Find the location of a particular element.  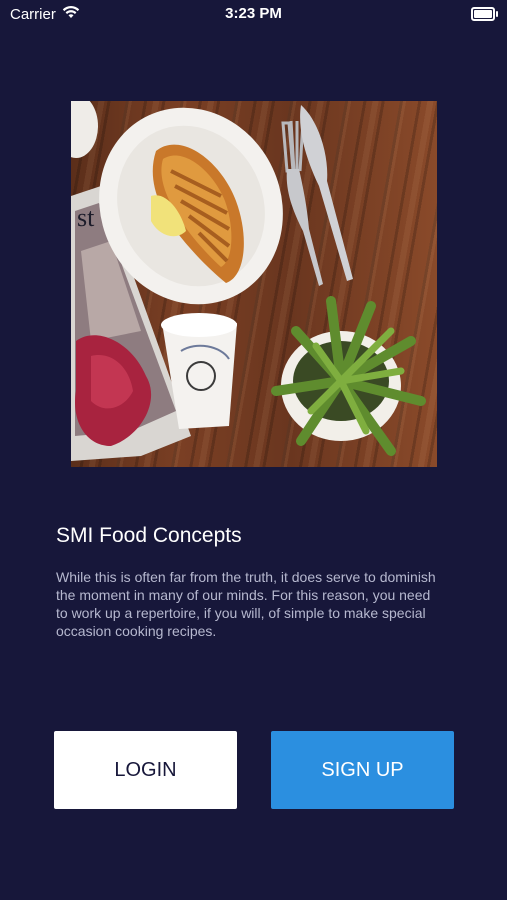

cutlery is located at coordinates (317, 195).